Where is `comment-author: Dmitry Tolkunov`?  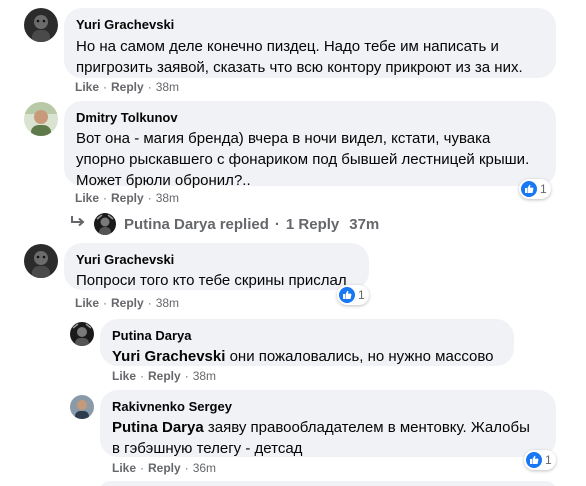 comment-author: Dmitry Tolkunov is located at coordinates (310, 117).